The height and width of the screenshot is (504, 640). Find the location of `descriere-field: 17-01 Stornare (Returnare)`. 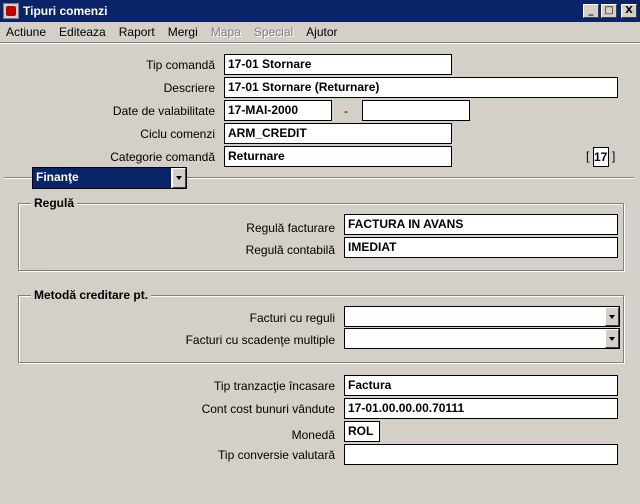

descriere-field: 17-01 Stornare (Returnare) is located at coordinates (421, 87).